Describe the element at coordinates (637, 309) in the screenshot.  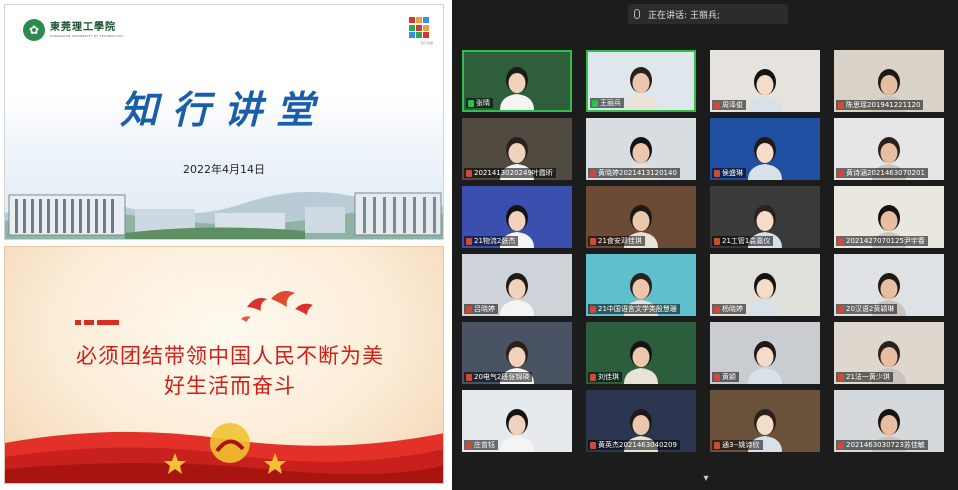
I see `participant-name: 21中国语言文学类殷慧珊` at that location.